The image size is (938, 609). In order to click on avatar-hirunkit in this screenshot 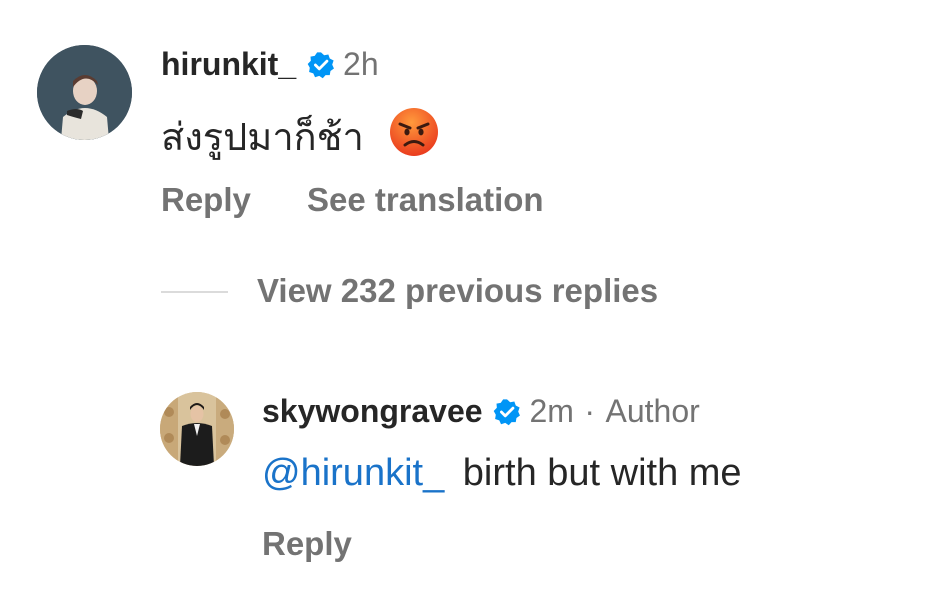, I will do `click(84, 92)`.